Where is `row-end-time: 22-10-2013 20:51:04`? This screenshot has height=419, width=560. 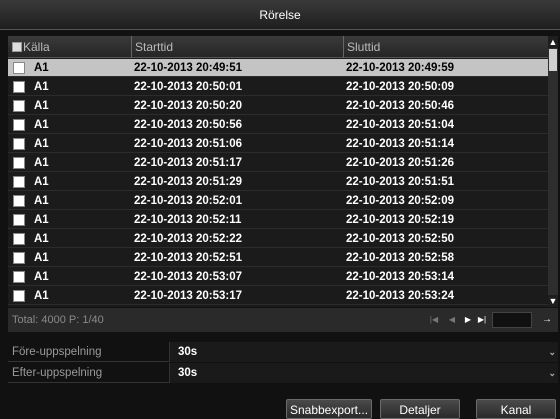
row-end-time: 22-10-2013 20:51:04 is located at coordinates (400, 125).